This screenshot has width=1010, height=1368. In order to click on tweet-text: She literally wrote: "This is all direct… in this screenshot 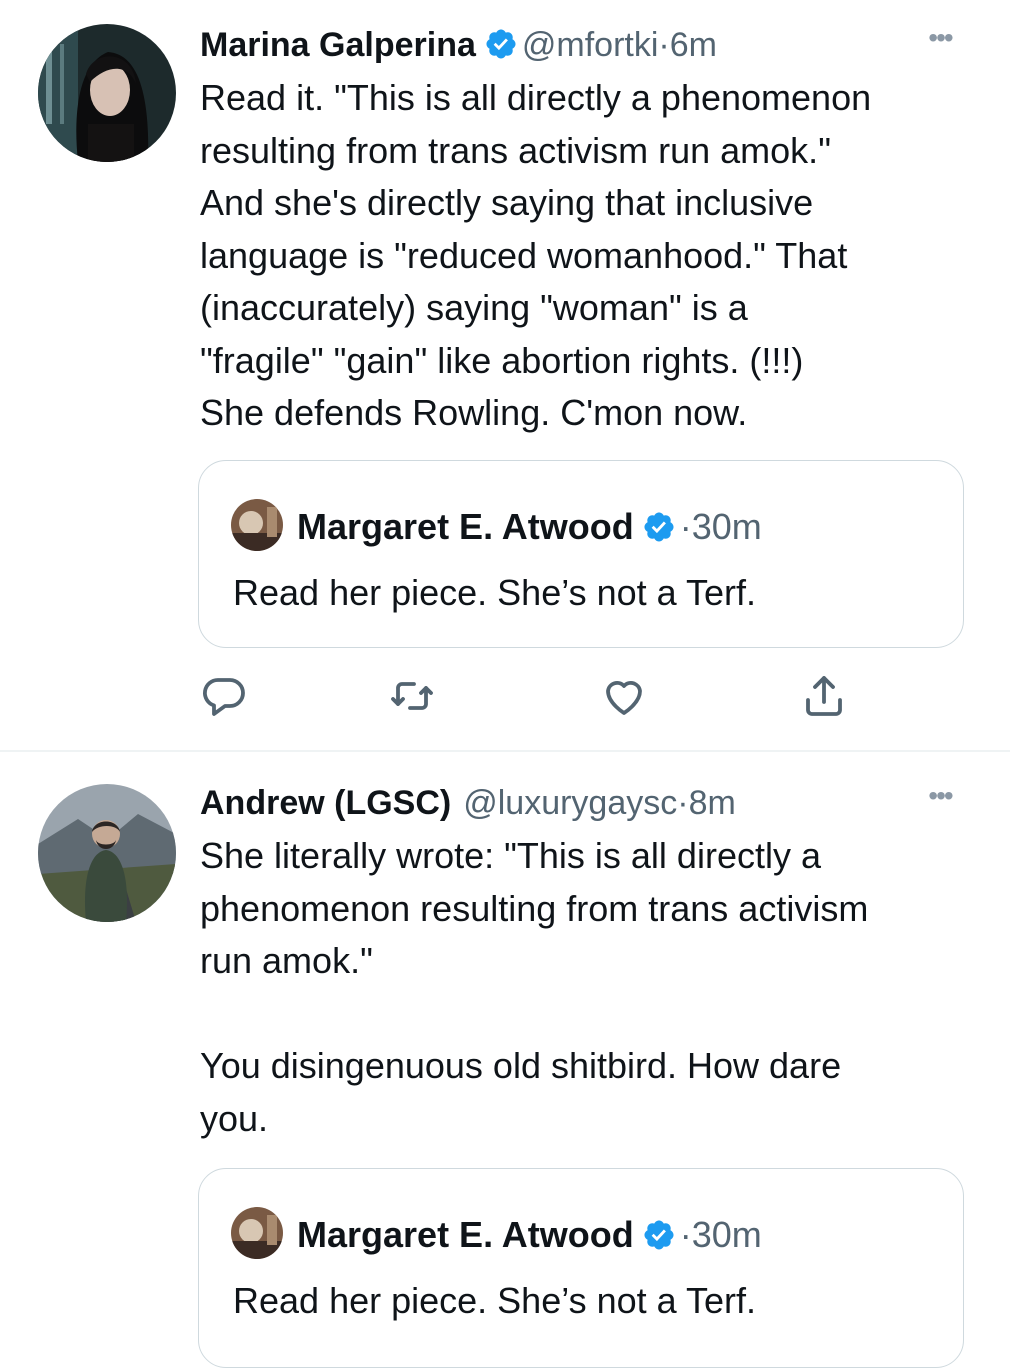, I will do `click(534, 987)`.